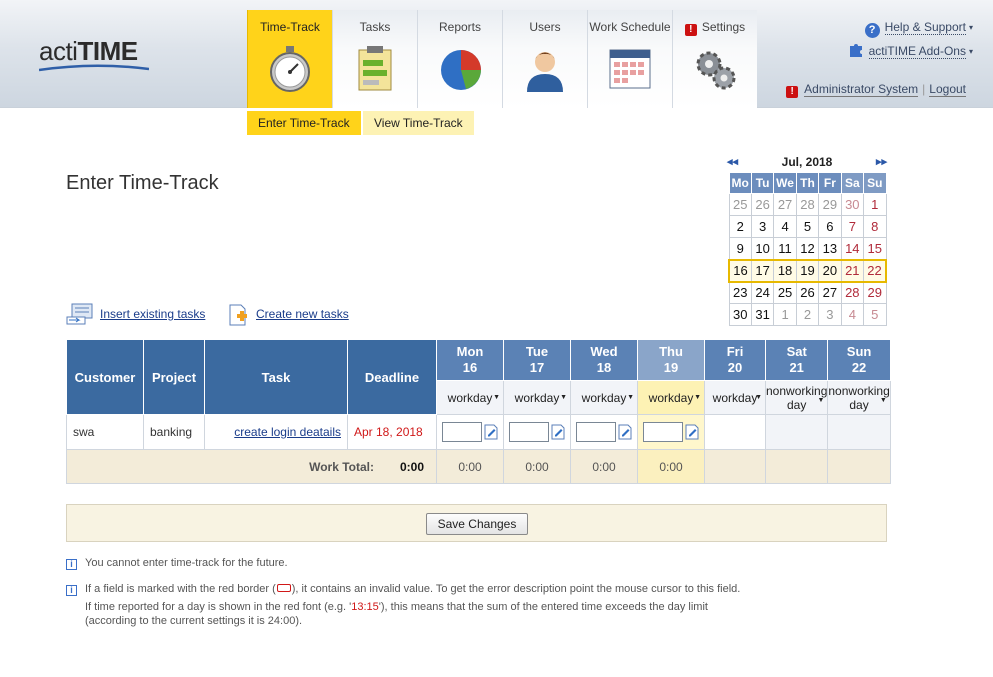 This screenshot has height=677, width=993. Describe the element at coordinates (830, 226) in the screenshot. I see `calendar-day: 6` at that location.